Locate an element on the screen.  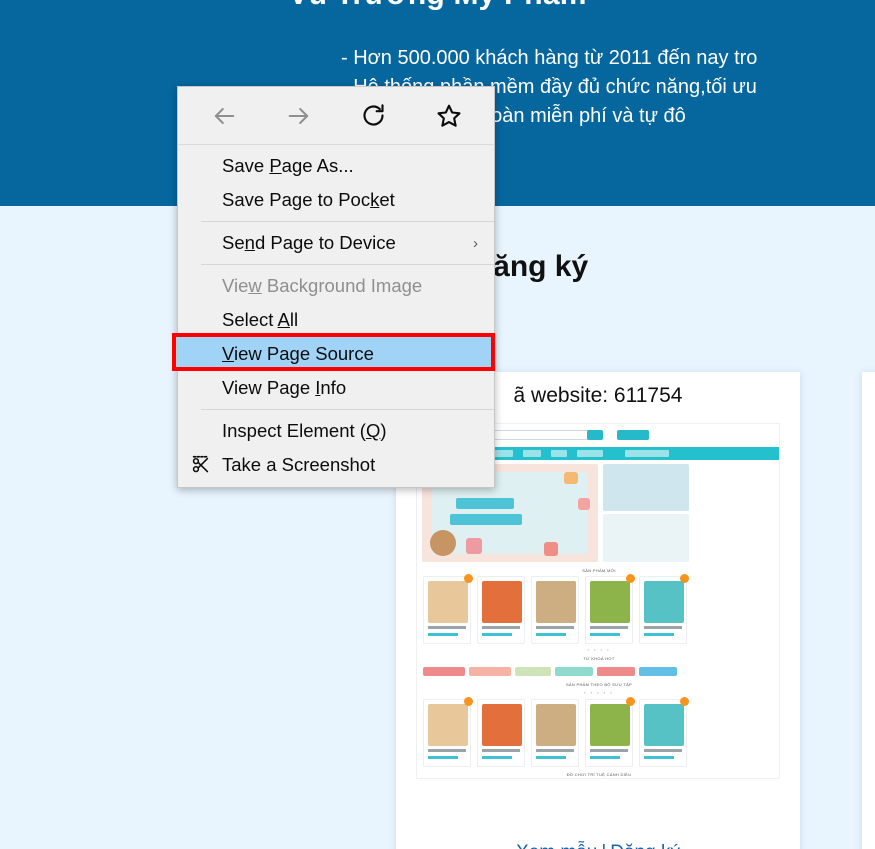
menu-item-view-background-image: View Background Image is located at coordinates (336, 286).